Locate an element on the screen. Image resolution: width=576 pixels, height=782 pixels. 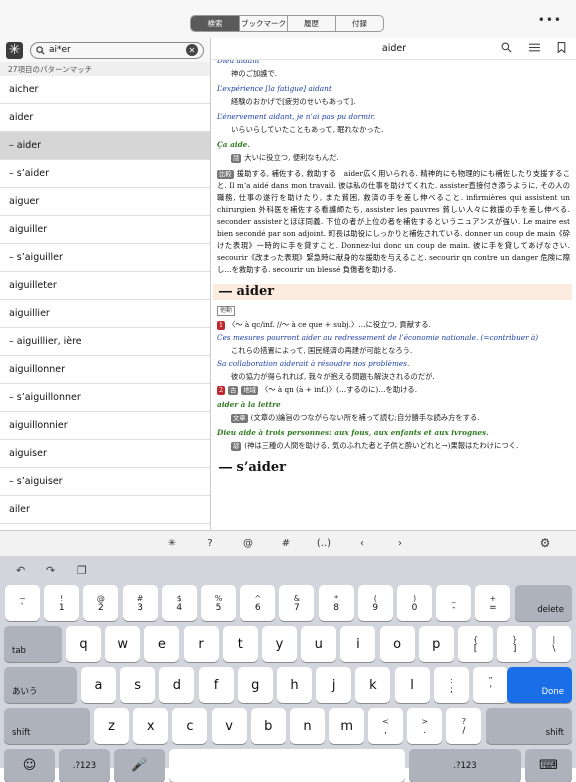
kana-key: あいう is located at coordinates (40, 685).